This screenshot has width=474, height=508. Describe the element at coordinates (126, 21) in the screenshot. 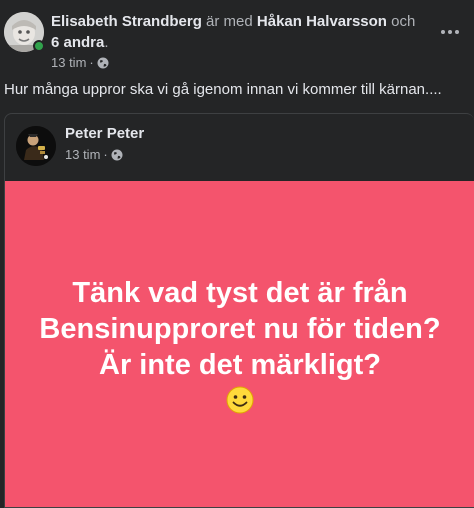

I see `post-author-name: Elisabeth Strandberg` at that location.